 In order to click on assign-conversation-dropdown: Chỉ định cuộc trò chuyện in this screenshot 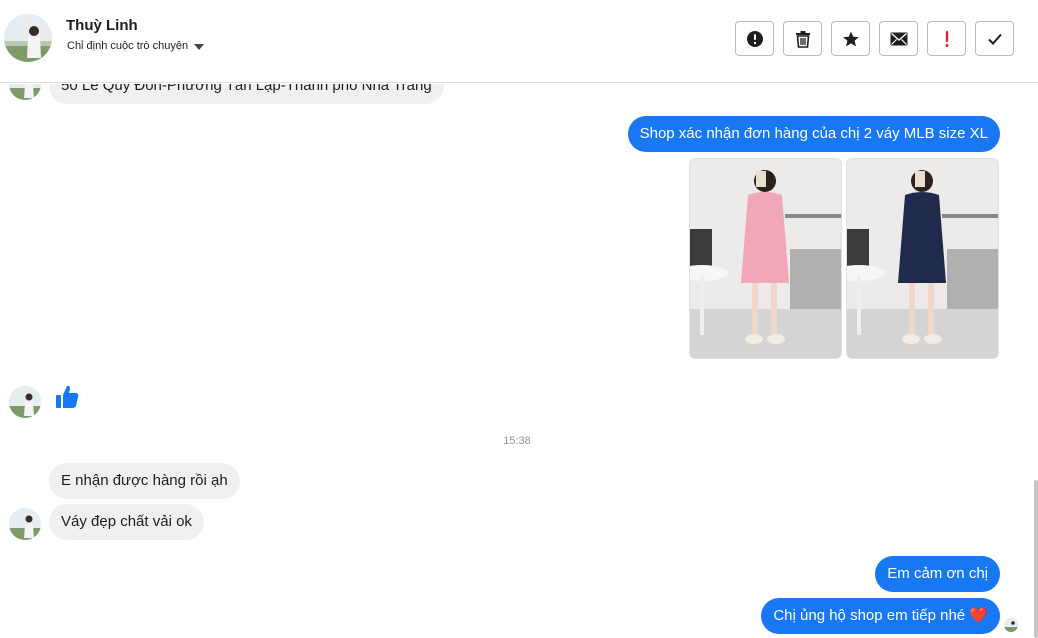, I will do `click(136, 46)`.